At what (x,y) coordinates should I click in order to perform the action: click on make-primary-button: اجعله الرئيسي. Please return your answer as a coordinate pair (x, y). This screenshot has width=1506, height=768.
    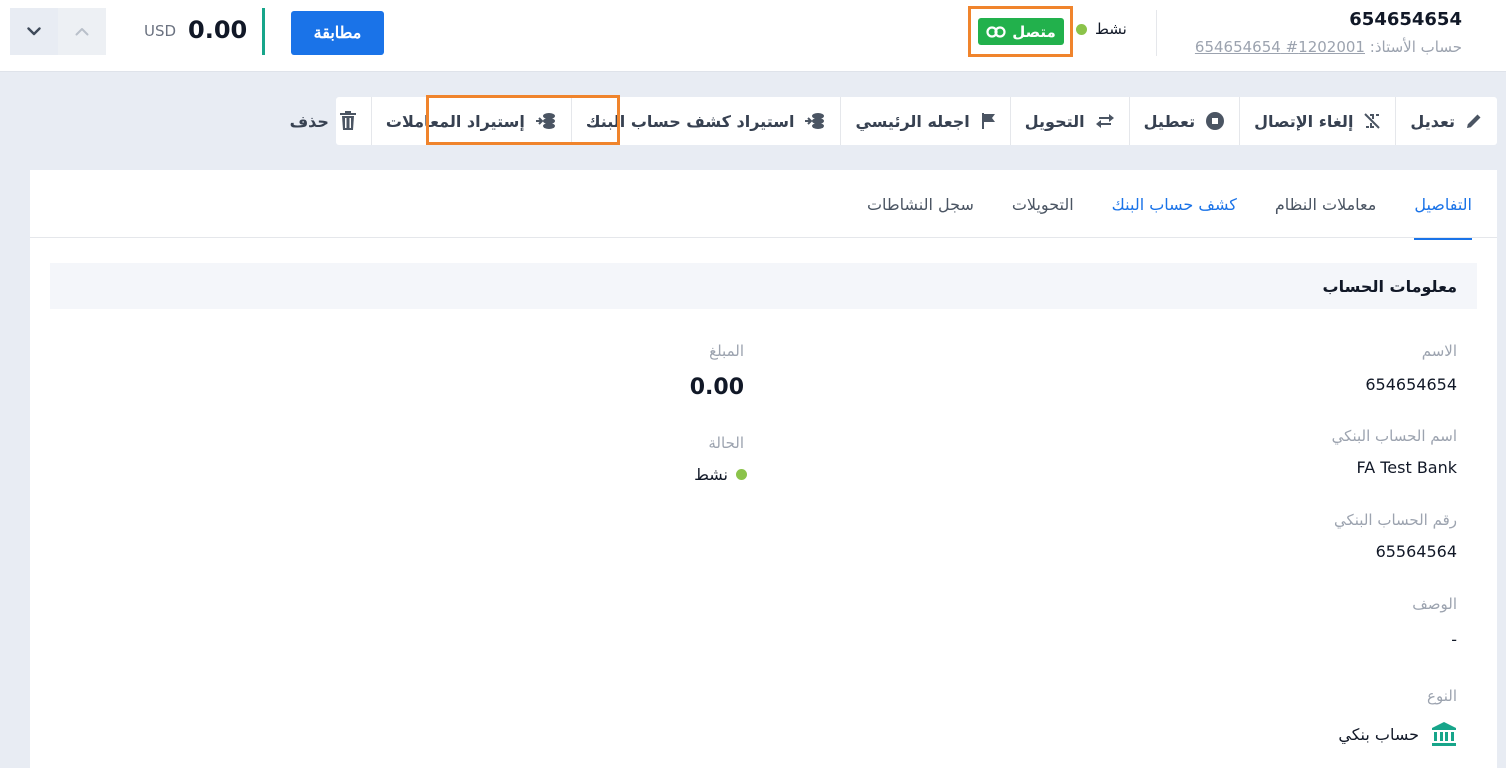
    Looking at the image, I should click on (924, 121).